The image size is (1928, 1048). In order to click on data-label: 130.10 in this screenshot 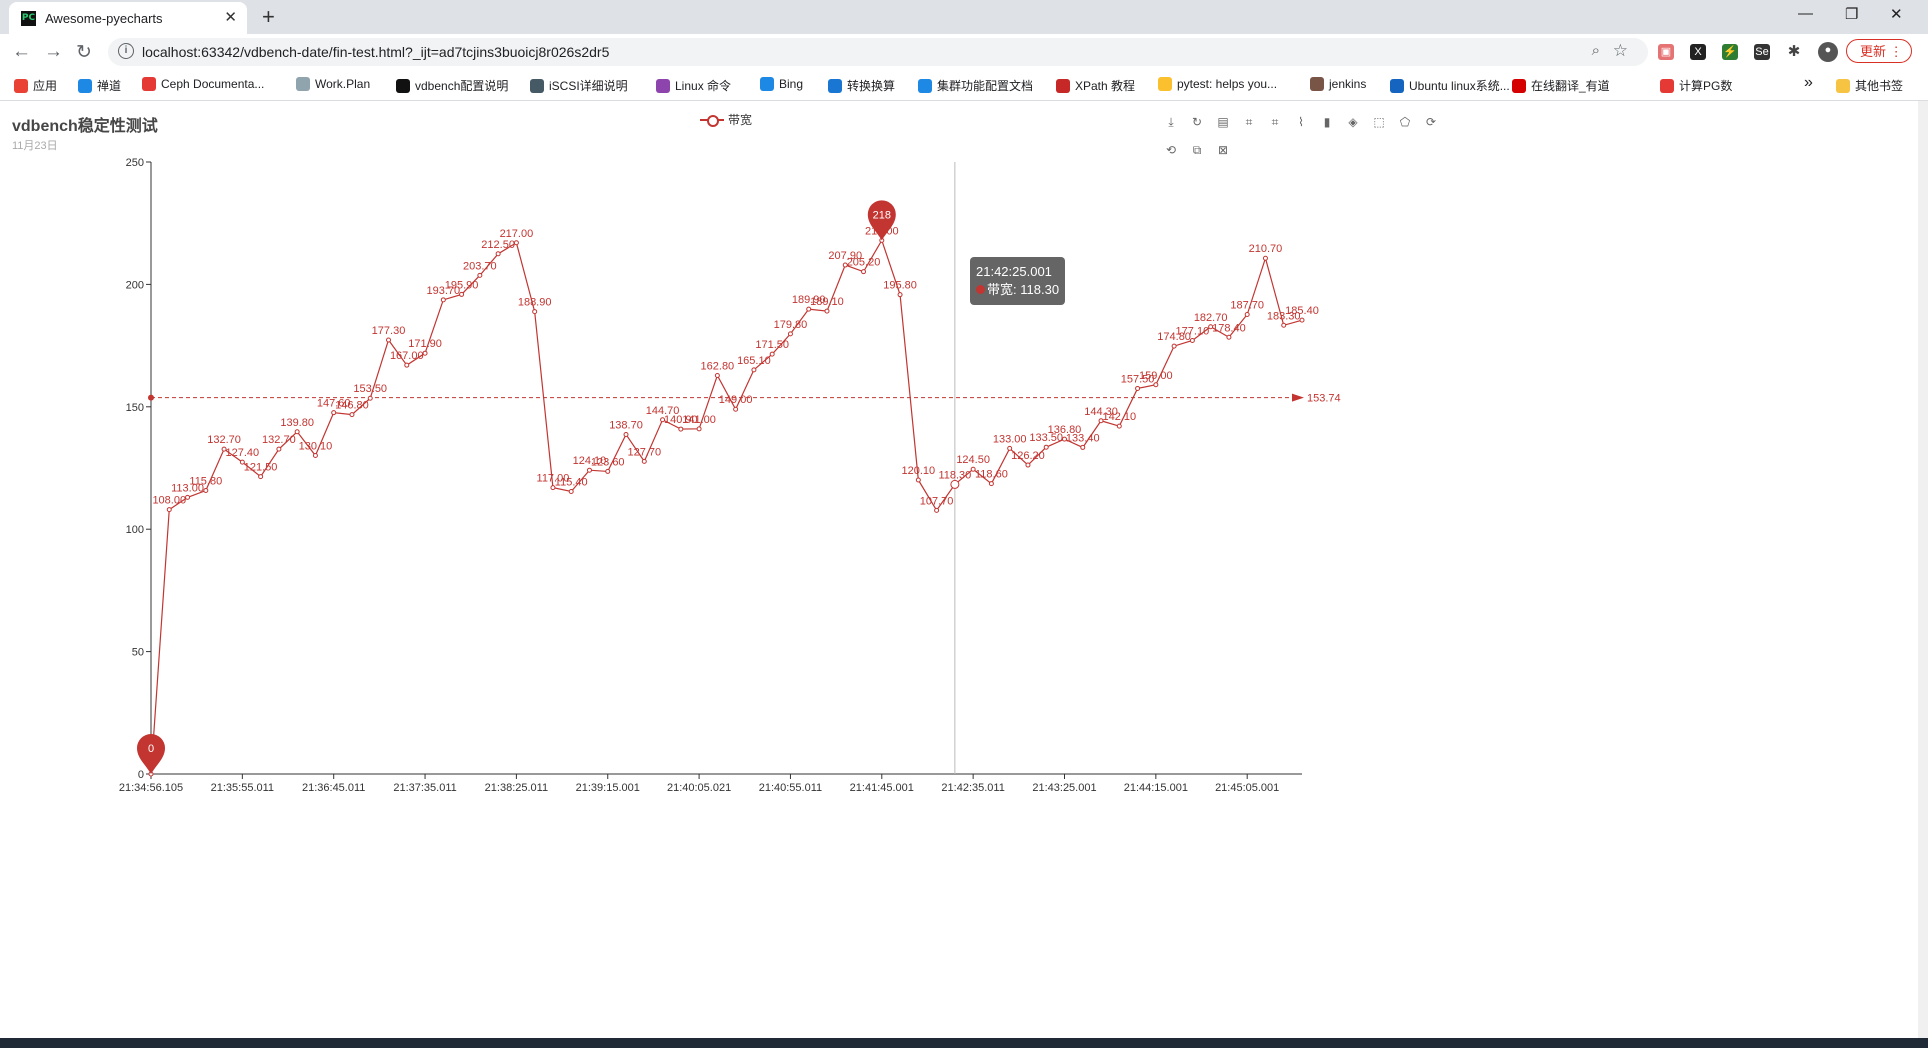, I will do `click(316, 447)`.